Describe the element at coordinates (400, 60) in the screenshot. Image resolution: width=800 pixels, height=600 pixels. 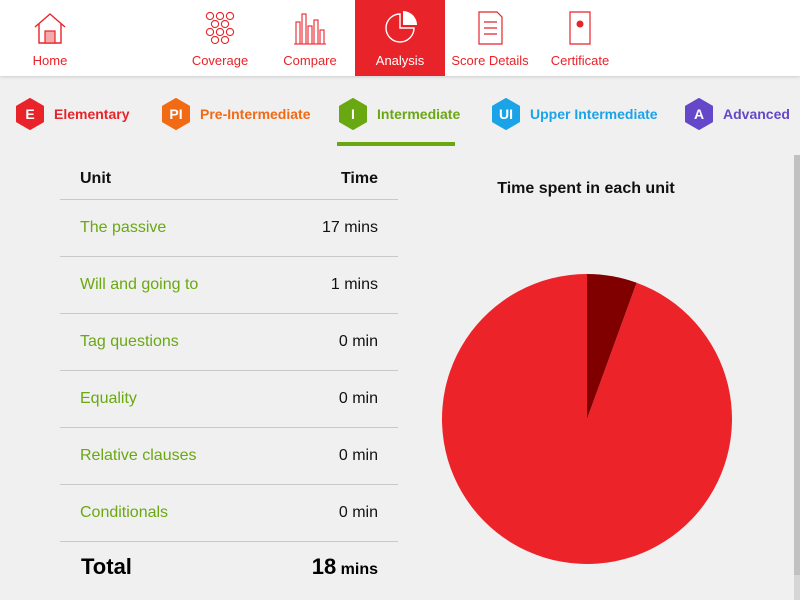
I see `nav-analysis-label: Analysis` at that location.